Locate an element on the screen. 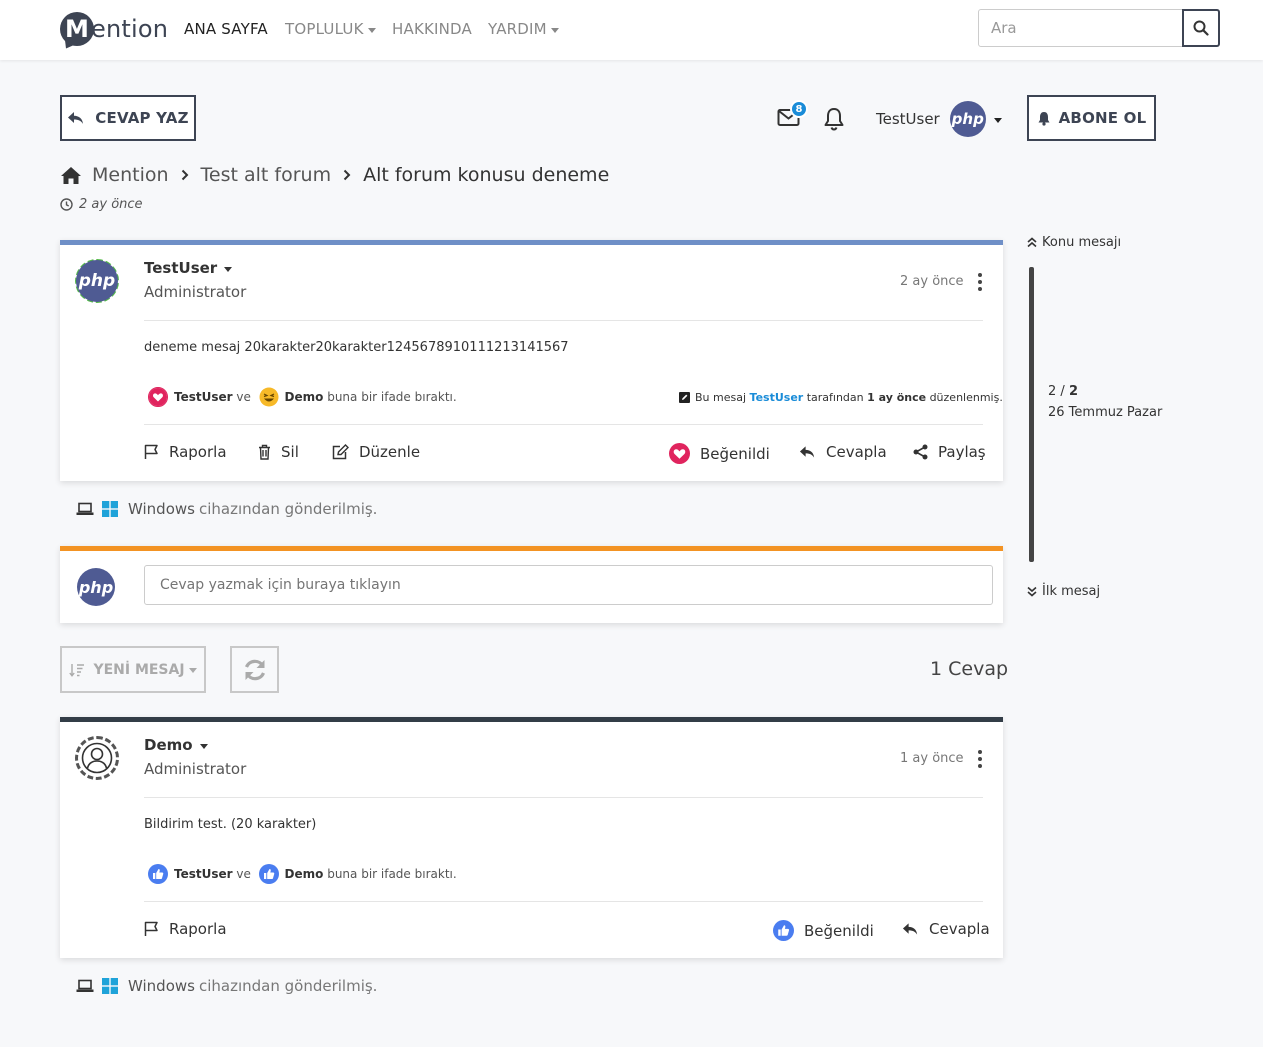  post-avatar is located at coordinates (97, 758).